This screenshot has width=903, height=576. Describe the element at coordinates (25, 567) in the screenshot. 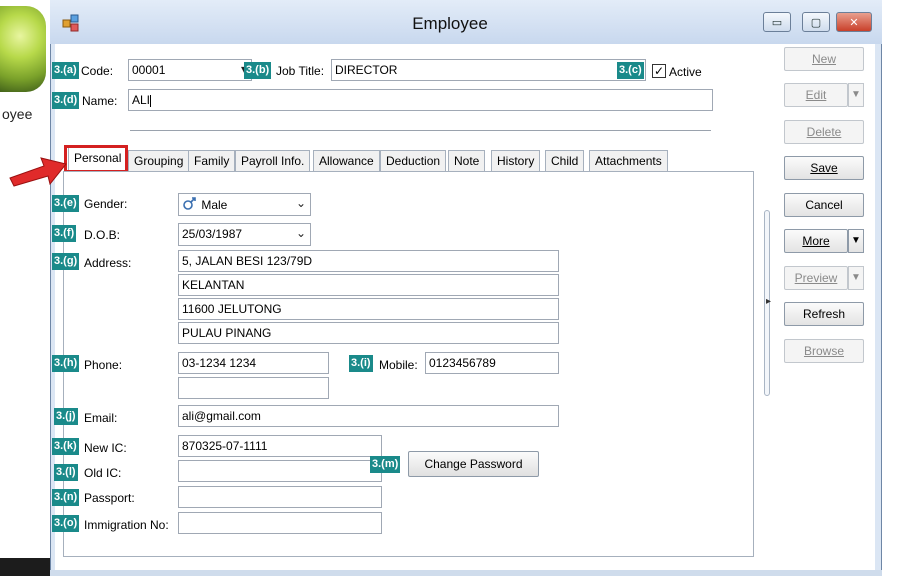

I see `background-taskbar` at that location.